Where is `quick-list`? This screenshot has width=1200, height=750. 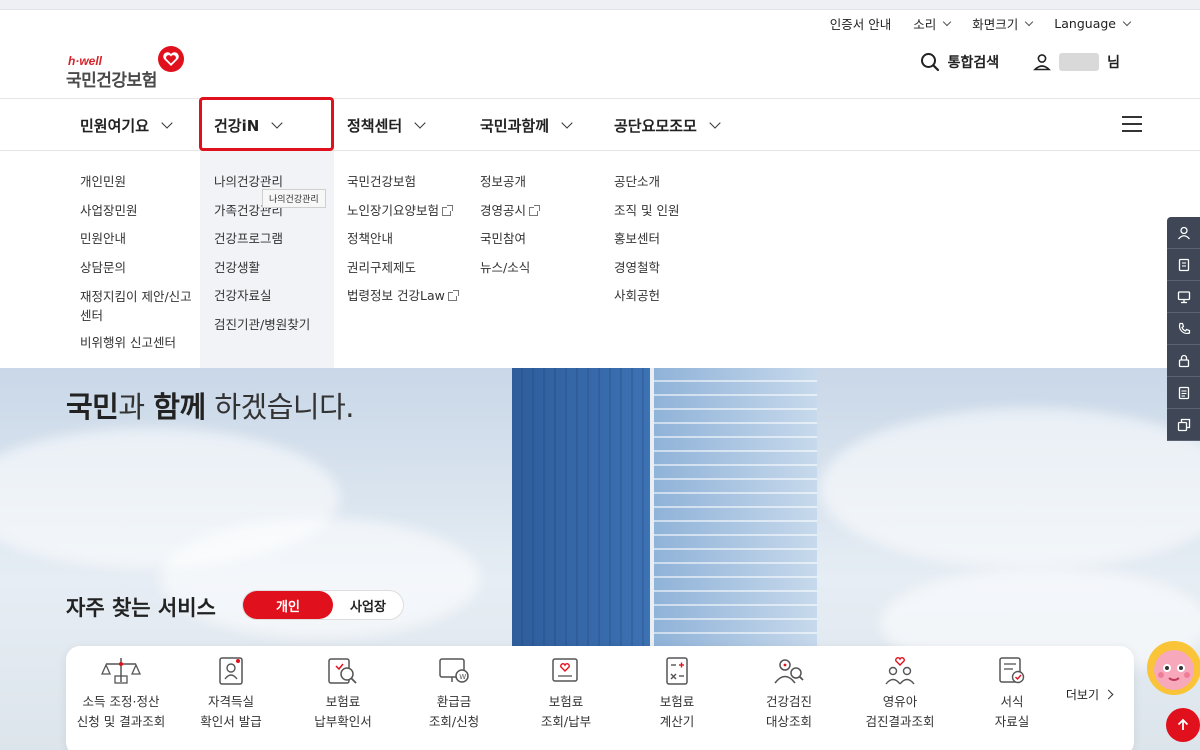
quick-list is located at coordinates (1183, 393).